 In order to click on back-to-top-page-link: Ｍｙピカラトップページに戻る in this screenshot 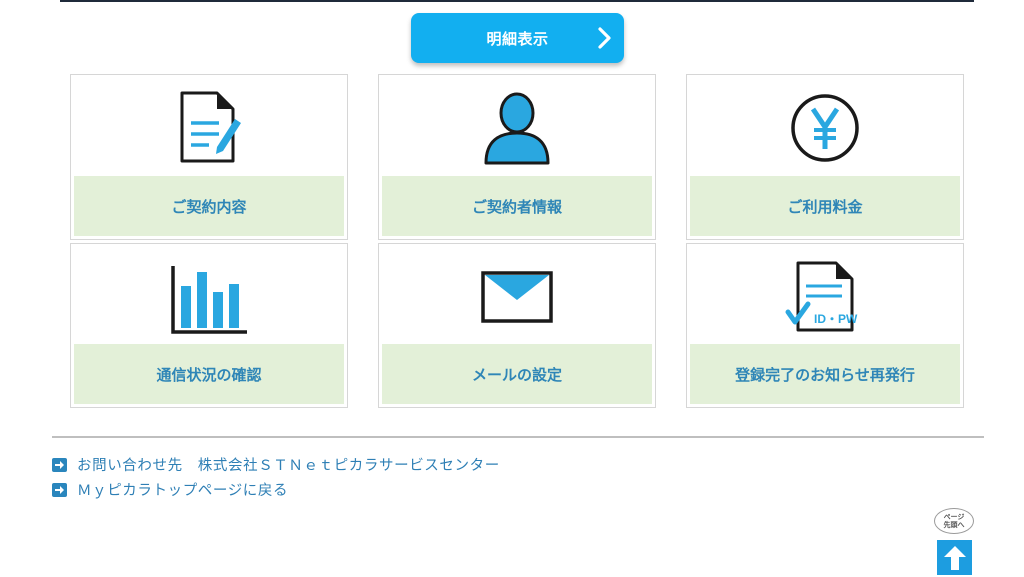, I will do `click(170, 489)`.